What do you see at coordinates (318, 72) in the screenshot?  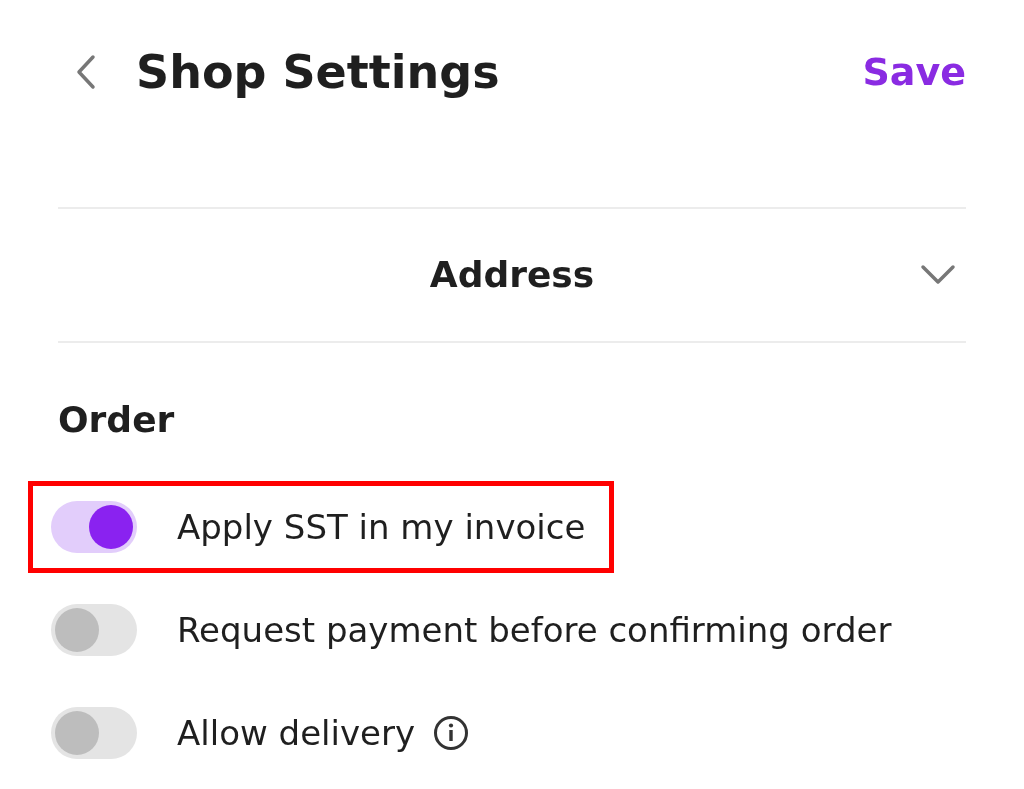 I see `page-title: Shop Settings` at bounding box center [318, 72].